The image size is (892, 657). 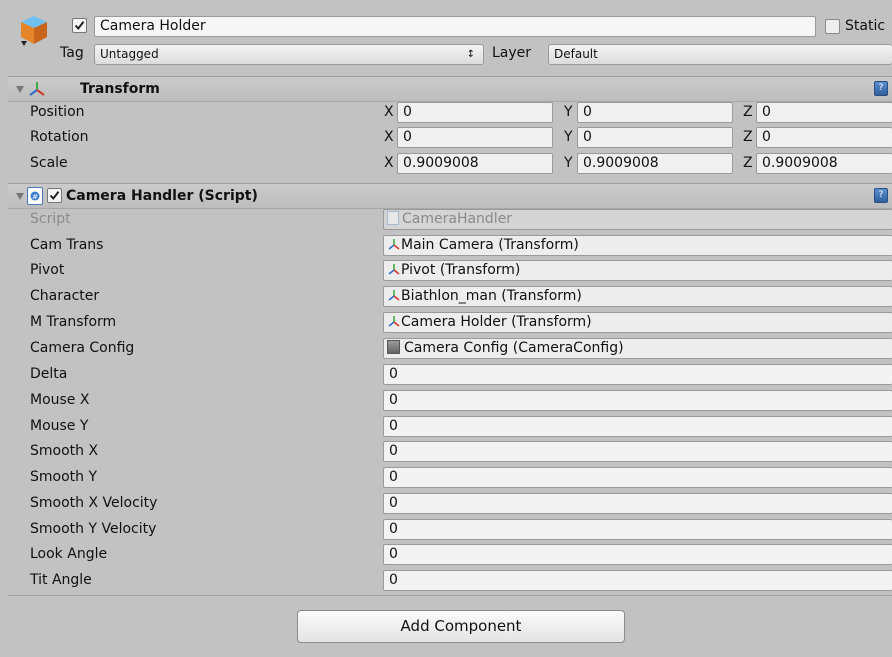 I want to click on layer-label: Layer, so click(x=512, y=53).